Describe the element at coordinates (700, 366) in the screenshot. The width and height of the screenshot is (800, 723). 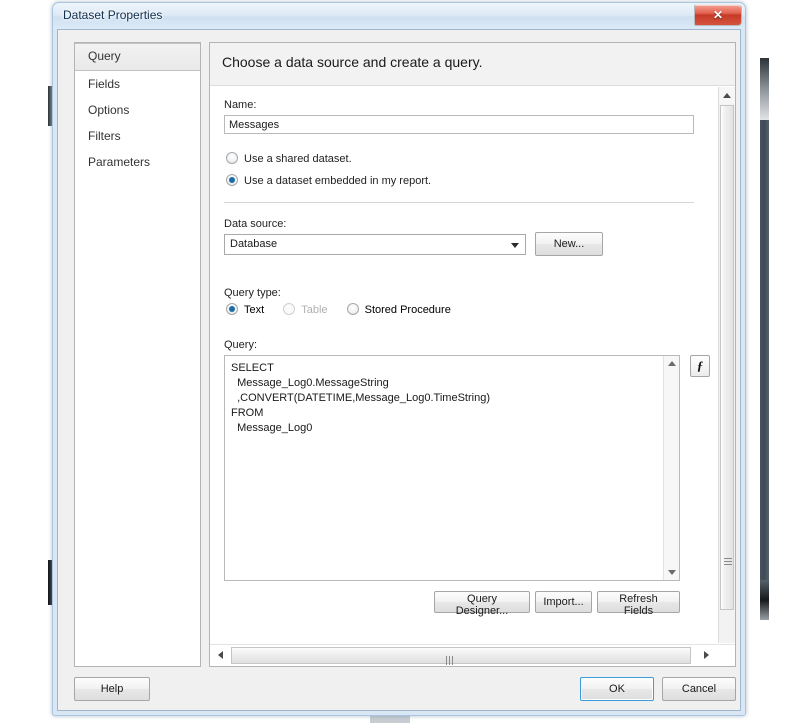
I see `expression-button: ƒ` at that location.